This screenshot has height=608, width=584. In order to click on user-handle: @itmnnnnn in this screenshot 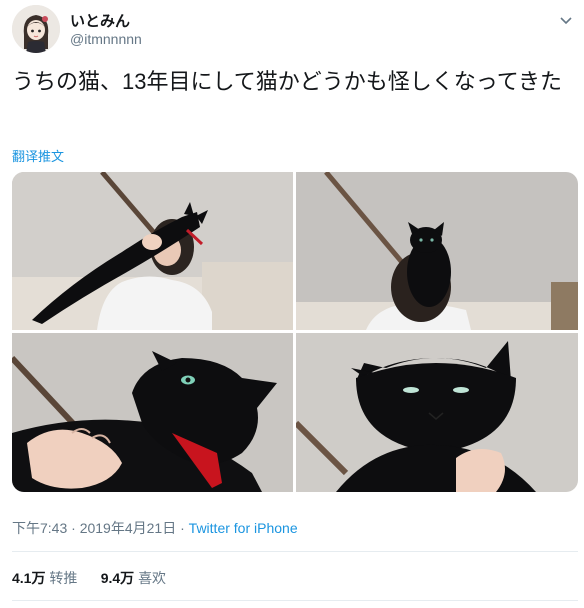, I will do `click(106, 39)`.